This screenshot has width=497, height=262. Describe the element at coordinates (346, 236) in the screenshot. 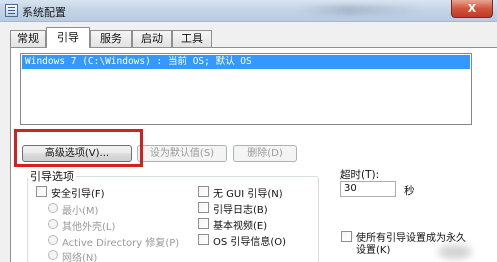

I see `make-permanent-checkbox` at that location.